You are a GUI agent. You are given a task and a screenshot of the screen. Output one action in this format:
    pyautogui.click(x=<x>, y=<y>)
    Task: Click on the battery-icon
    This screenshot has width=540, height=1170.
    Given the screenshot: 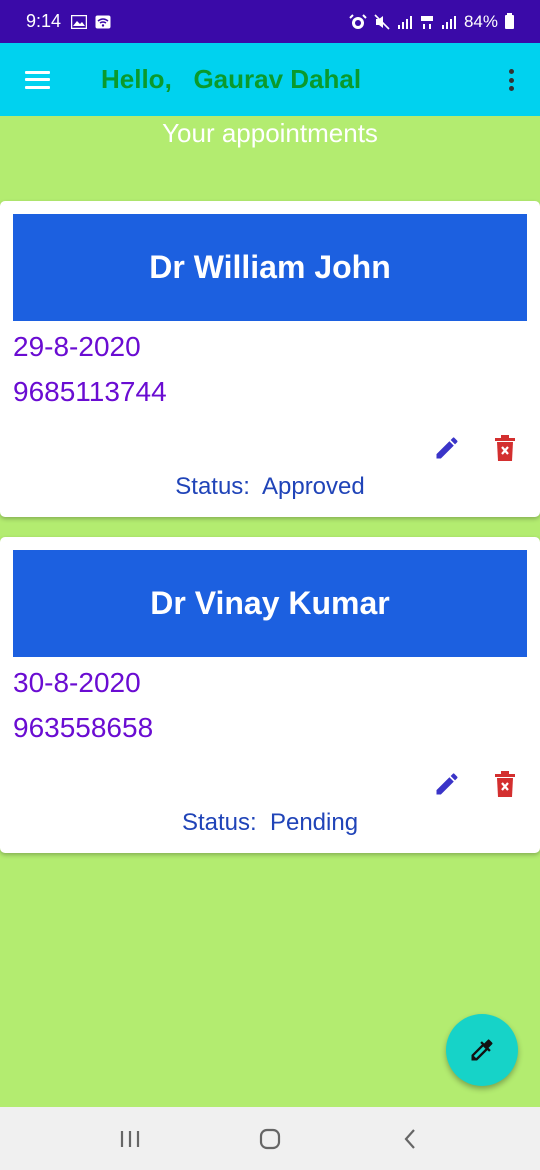 What is the action you would take?
    pyautogui.click(x=509, y=20)
    